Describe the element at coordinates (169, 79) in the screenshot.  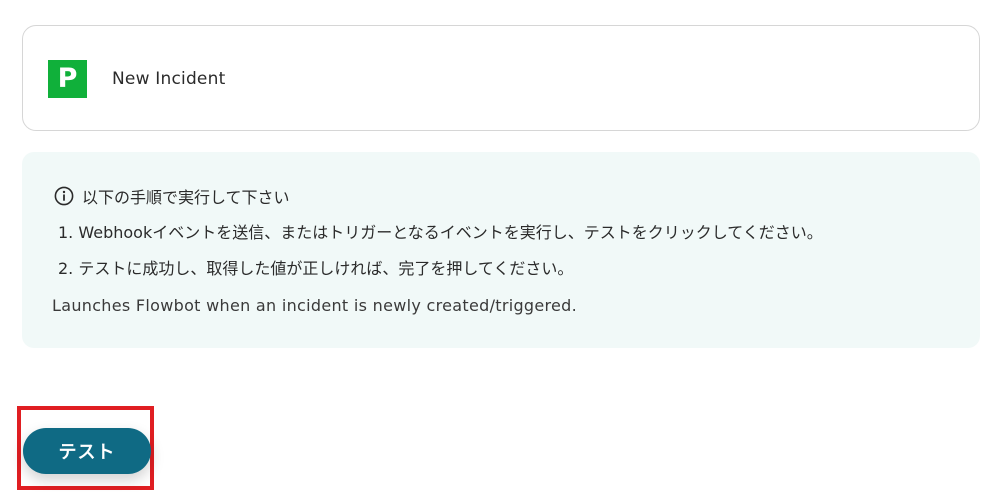
I see `trigger-name: New Incident` at that location.